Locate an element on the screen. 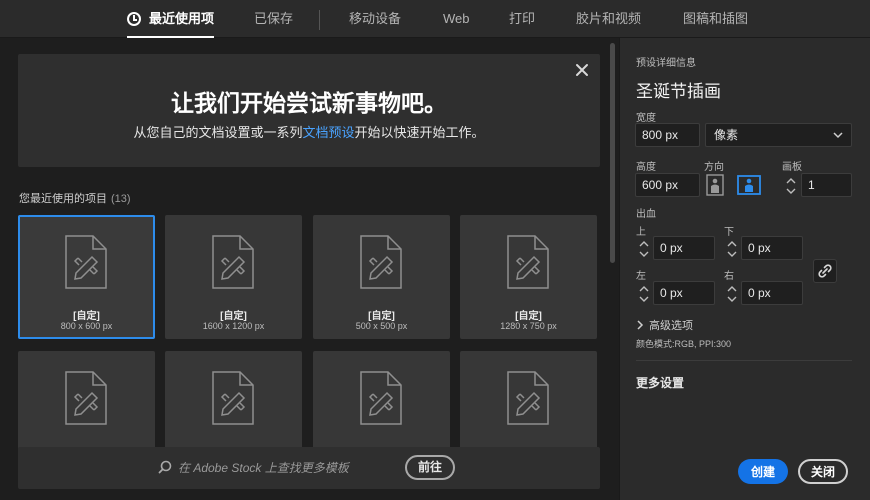 The image size is (870, 500). search-icon is located at coordinates (165, 467).